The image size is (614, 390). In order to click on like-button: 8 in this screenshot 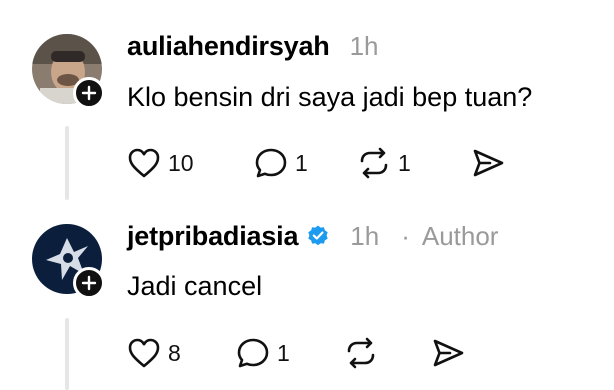, I will do `click(154, 353)`.